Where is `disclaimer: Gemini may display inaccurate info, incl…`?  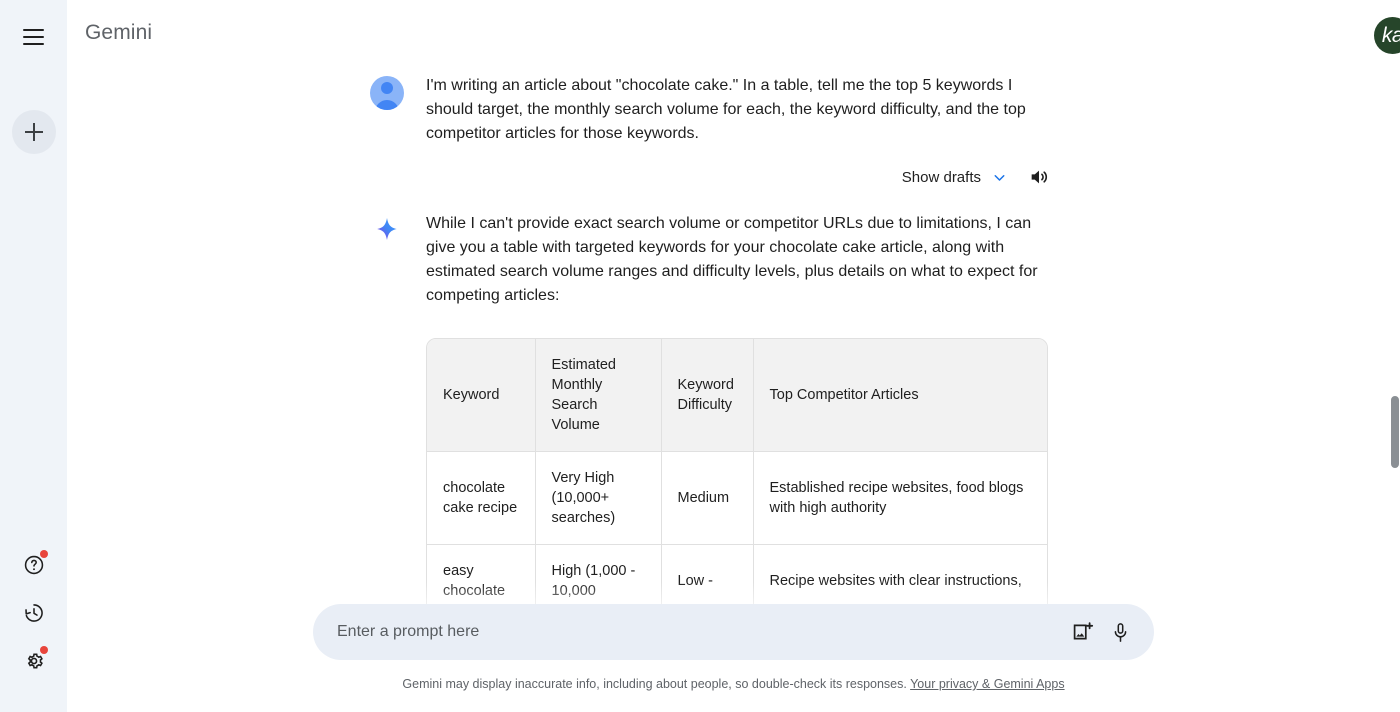 disclaimer: Gemini may display inaccurate info, incl… is located at coordinates (733, 684).